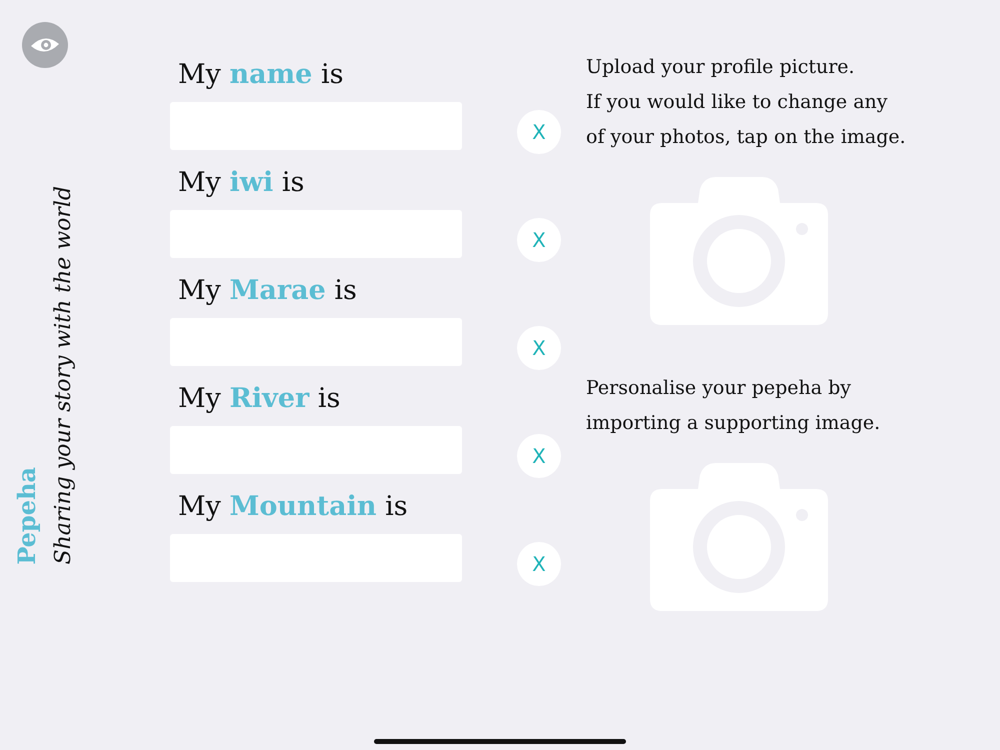 The image size is (1000, 750). I want to click on field-label: My name is, so click(260, 75).